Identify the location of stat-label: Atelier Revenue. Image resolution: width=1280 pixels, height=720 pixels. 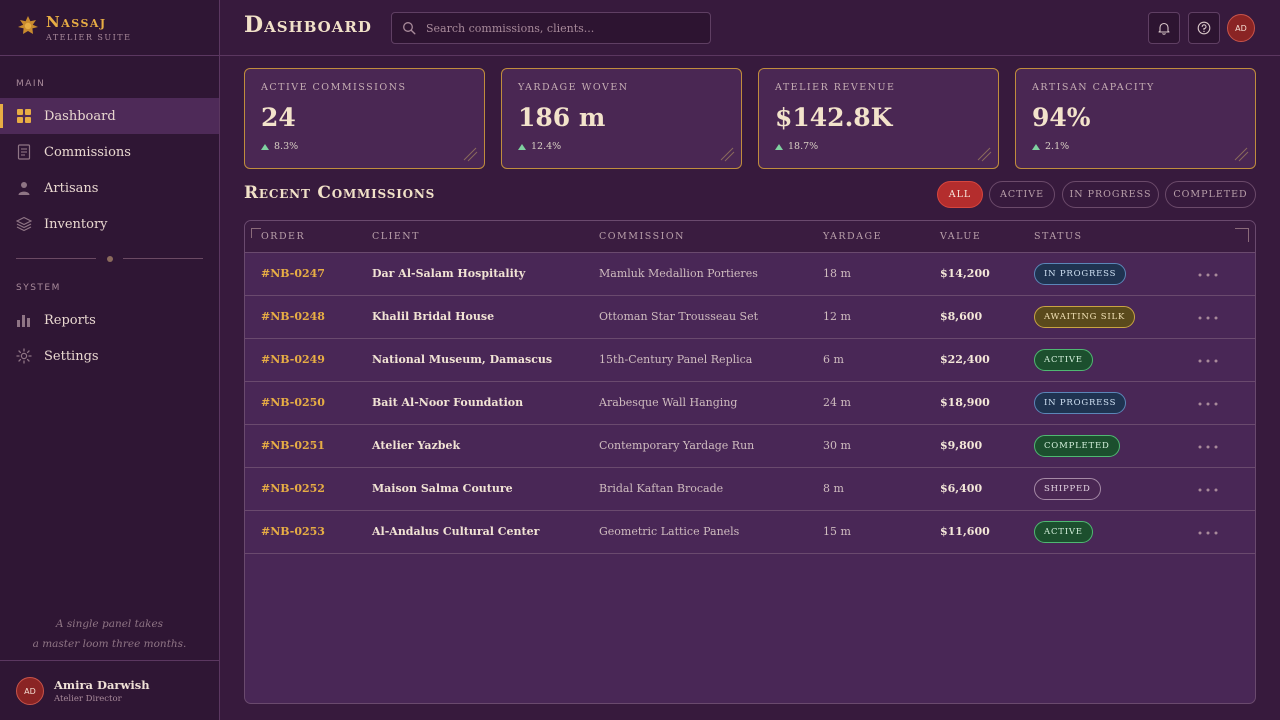
(835, 87).